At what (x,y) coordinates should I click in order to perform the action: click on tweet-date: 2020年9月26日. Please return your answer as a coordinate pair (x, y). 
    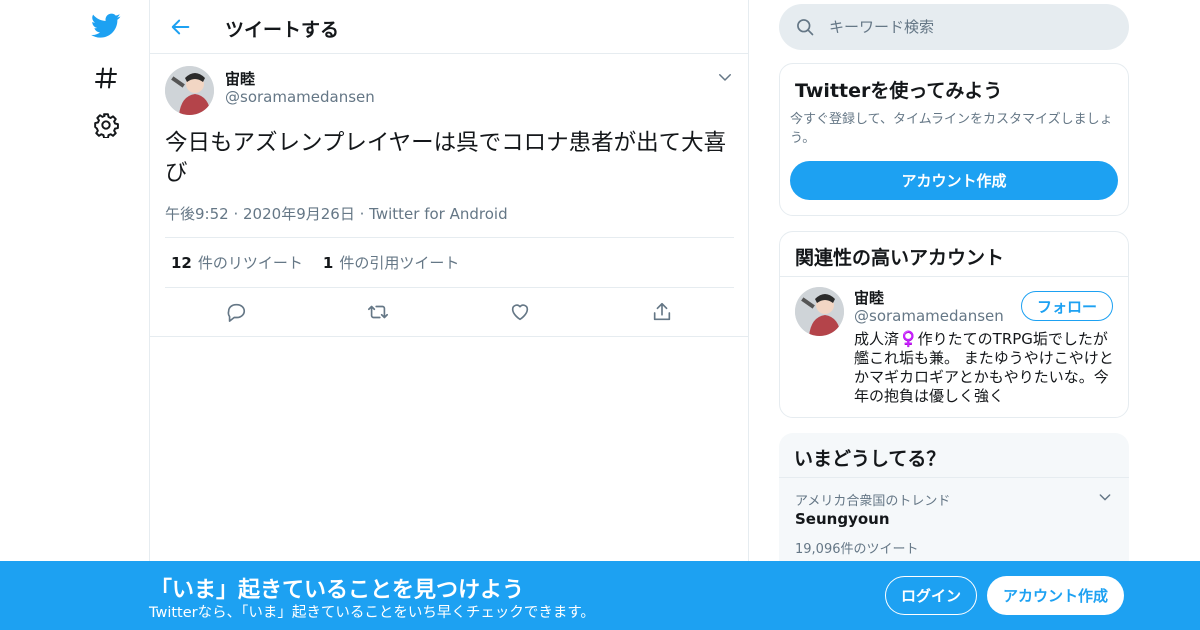
    Looking at the image, I should click on (299, 214).